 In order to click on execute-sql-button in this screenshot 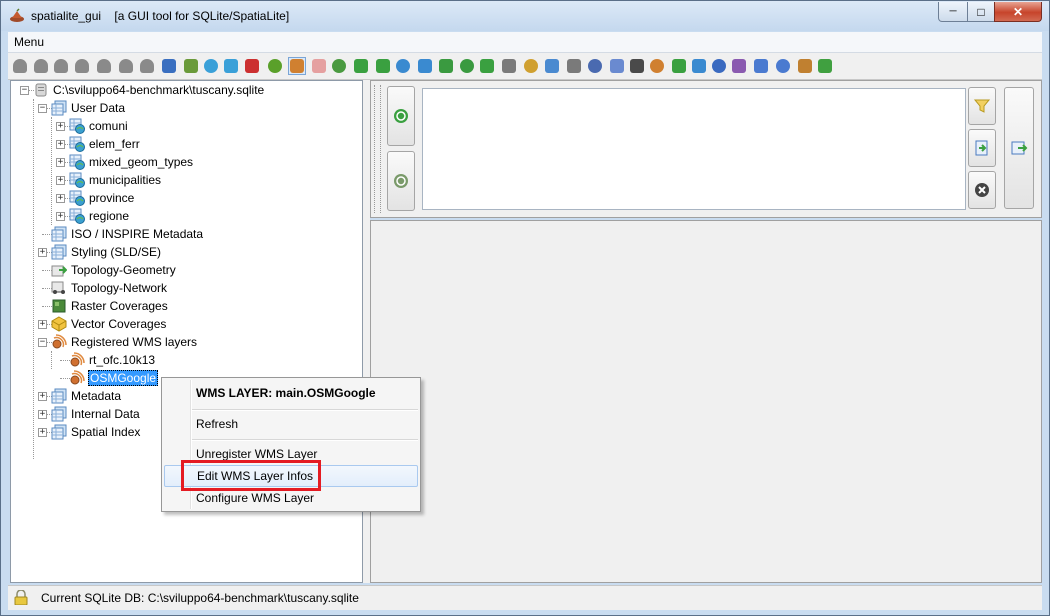, I will do `click(1019, 148)`.